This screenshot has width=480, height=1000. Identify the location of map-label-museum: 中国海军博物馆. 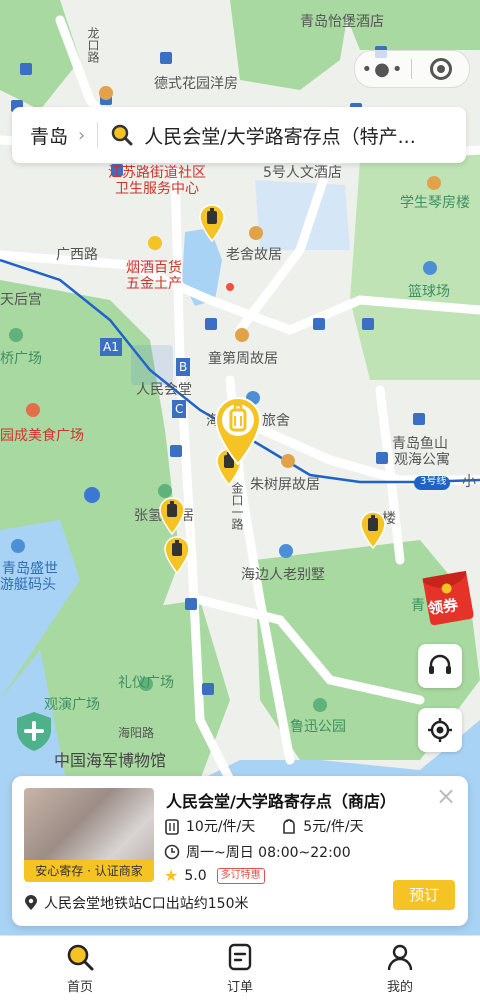
(110, 760).